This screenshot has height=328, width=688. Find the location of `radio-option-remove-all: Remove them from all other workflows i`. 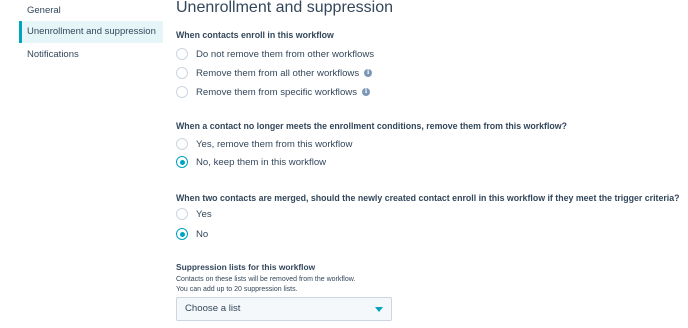

radio-option-remove-all: Remove them from all other workflows i is located at coordinates (274, 73).